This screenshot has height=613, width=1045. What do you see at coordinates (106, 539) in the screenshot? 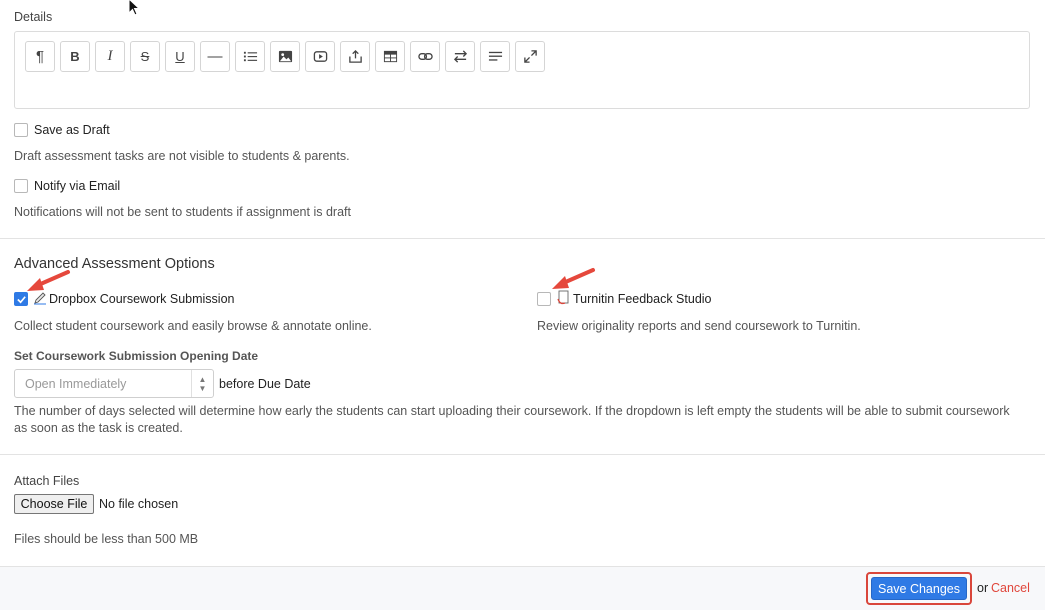
I see `attach-help-text: Files should be less than 500 MB` at bounding box center [106, 539].